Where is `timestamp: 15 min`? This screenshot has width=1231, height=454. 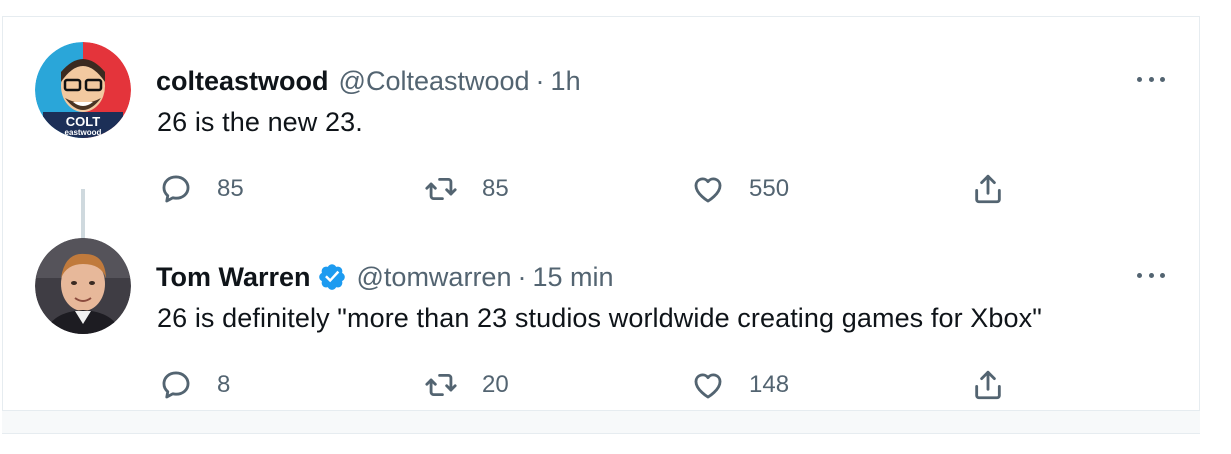
timestamp: 15 min is located at coordinates (572, 277).